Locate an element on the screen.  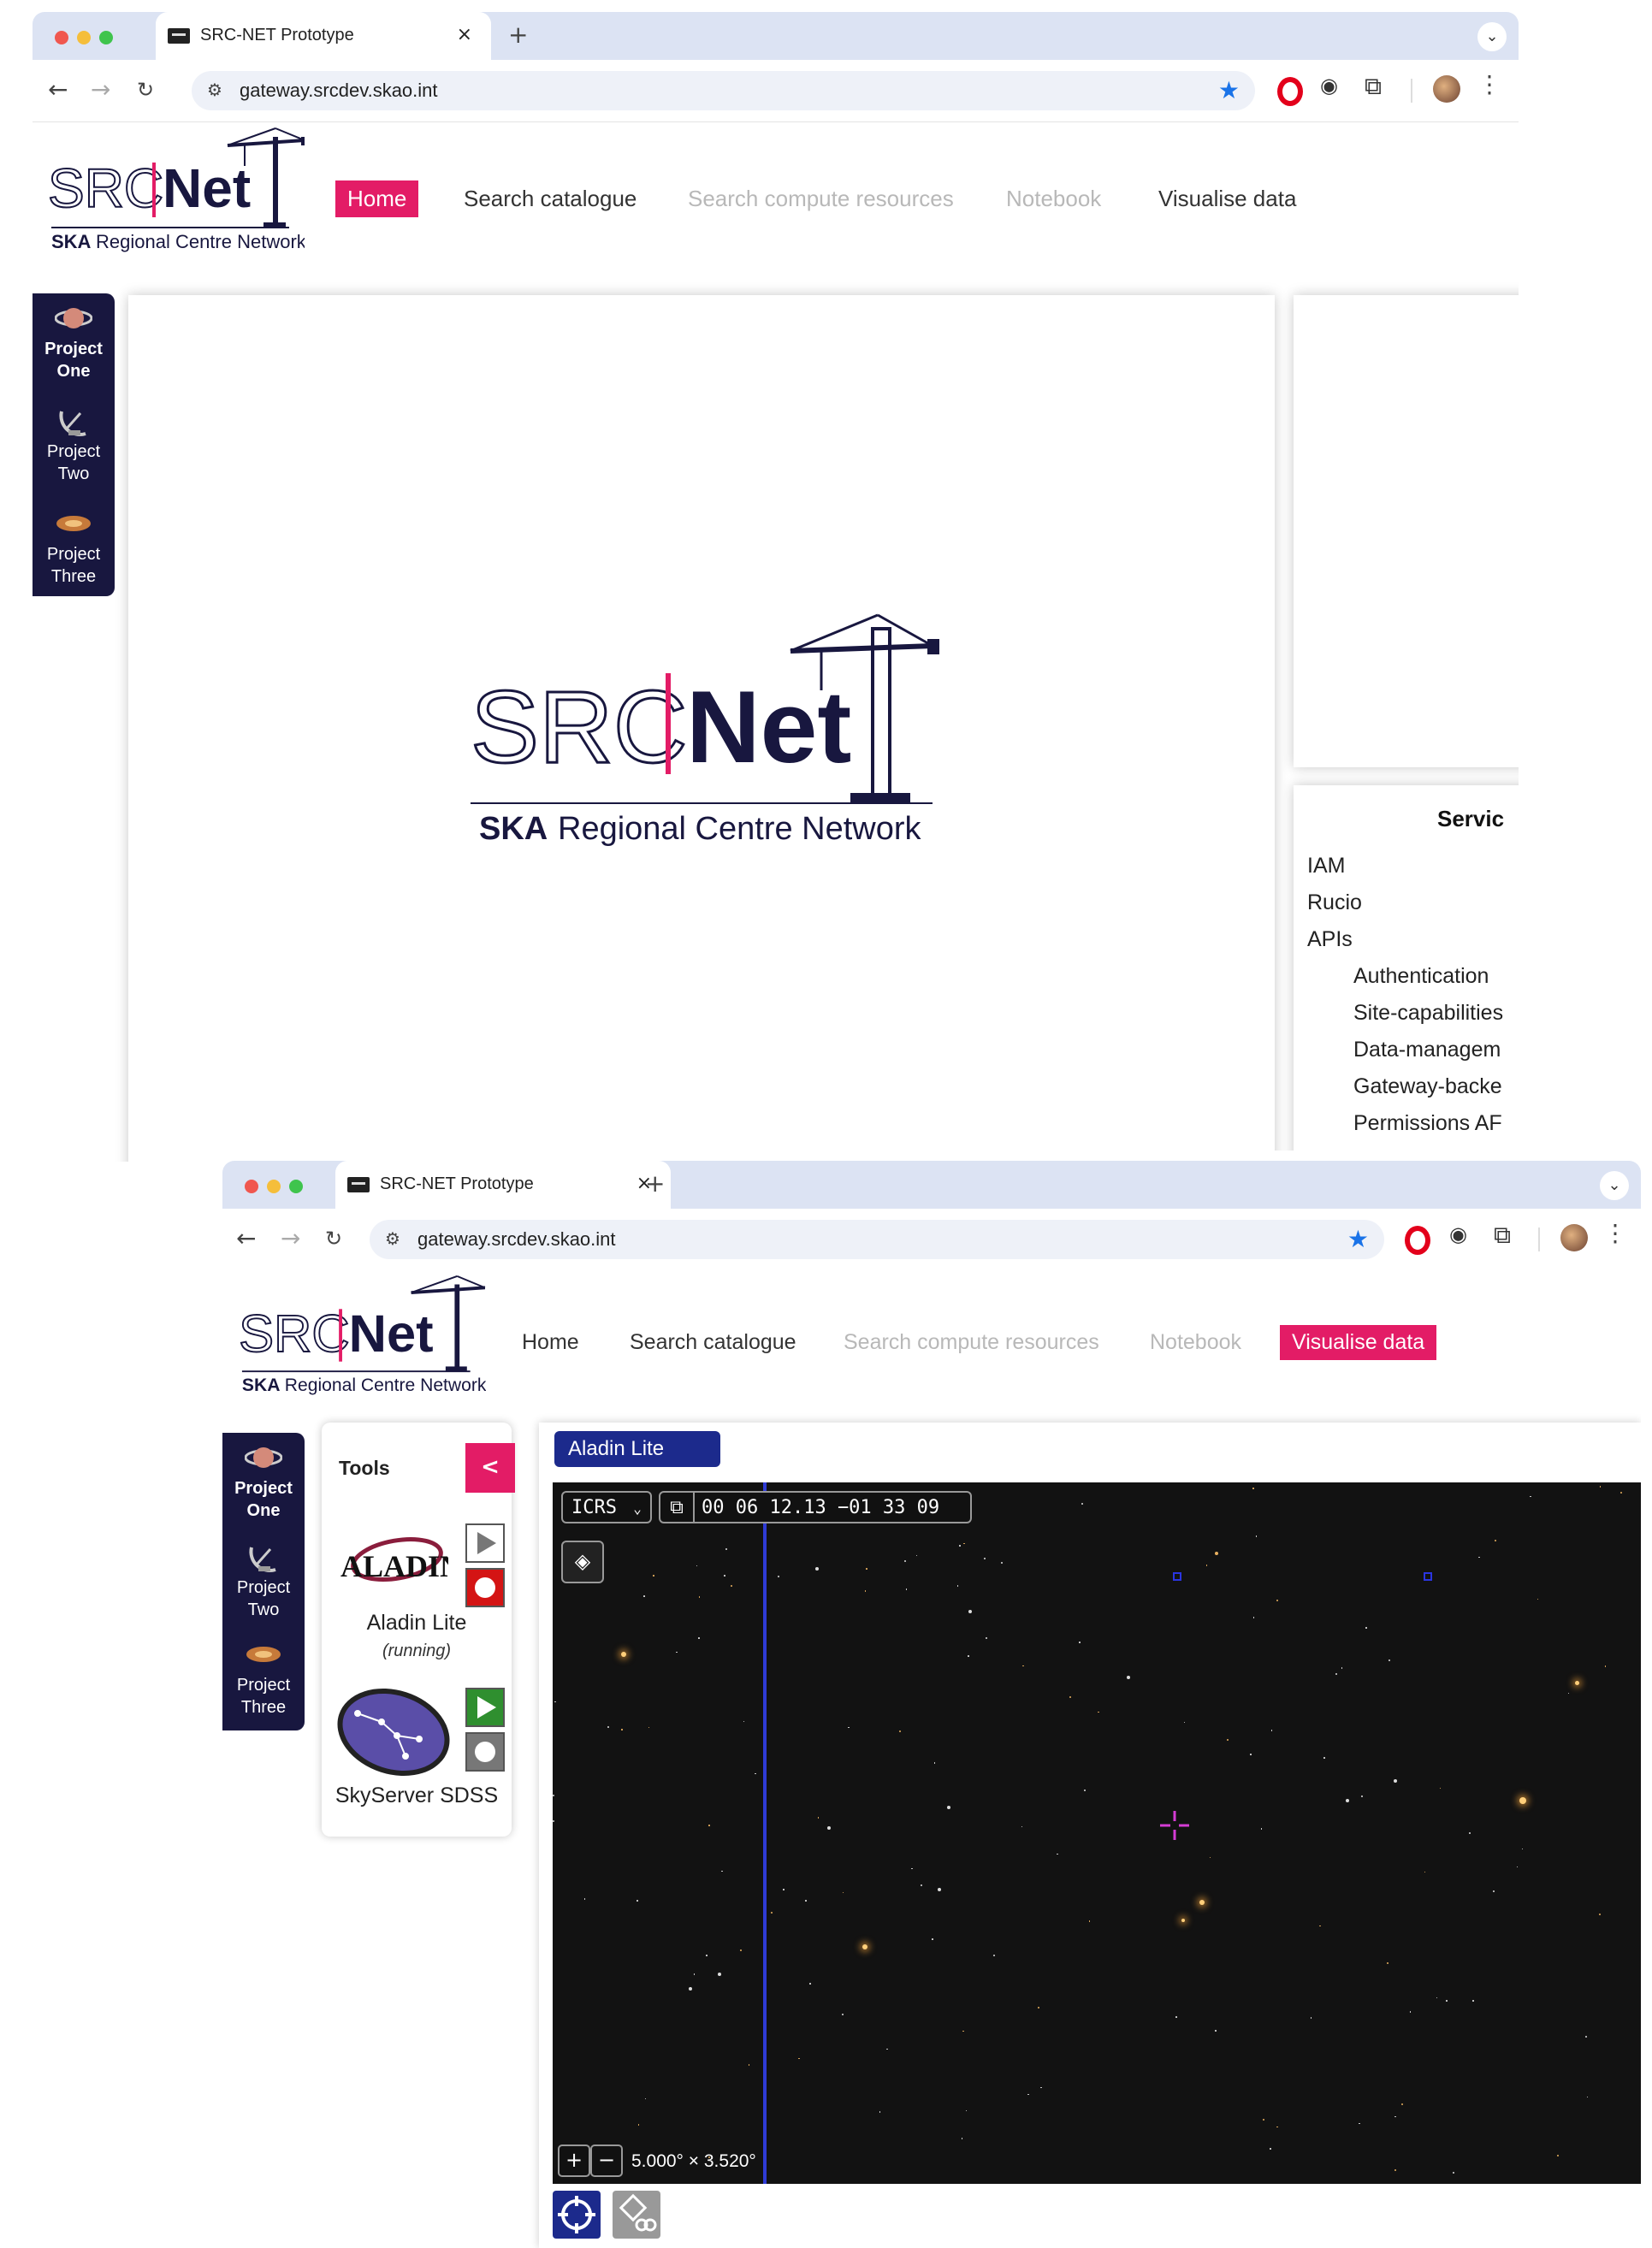
zoom-in-button: + is located at coordinates (574, 2160).